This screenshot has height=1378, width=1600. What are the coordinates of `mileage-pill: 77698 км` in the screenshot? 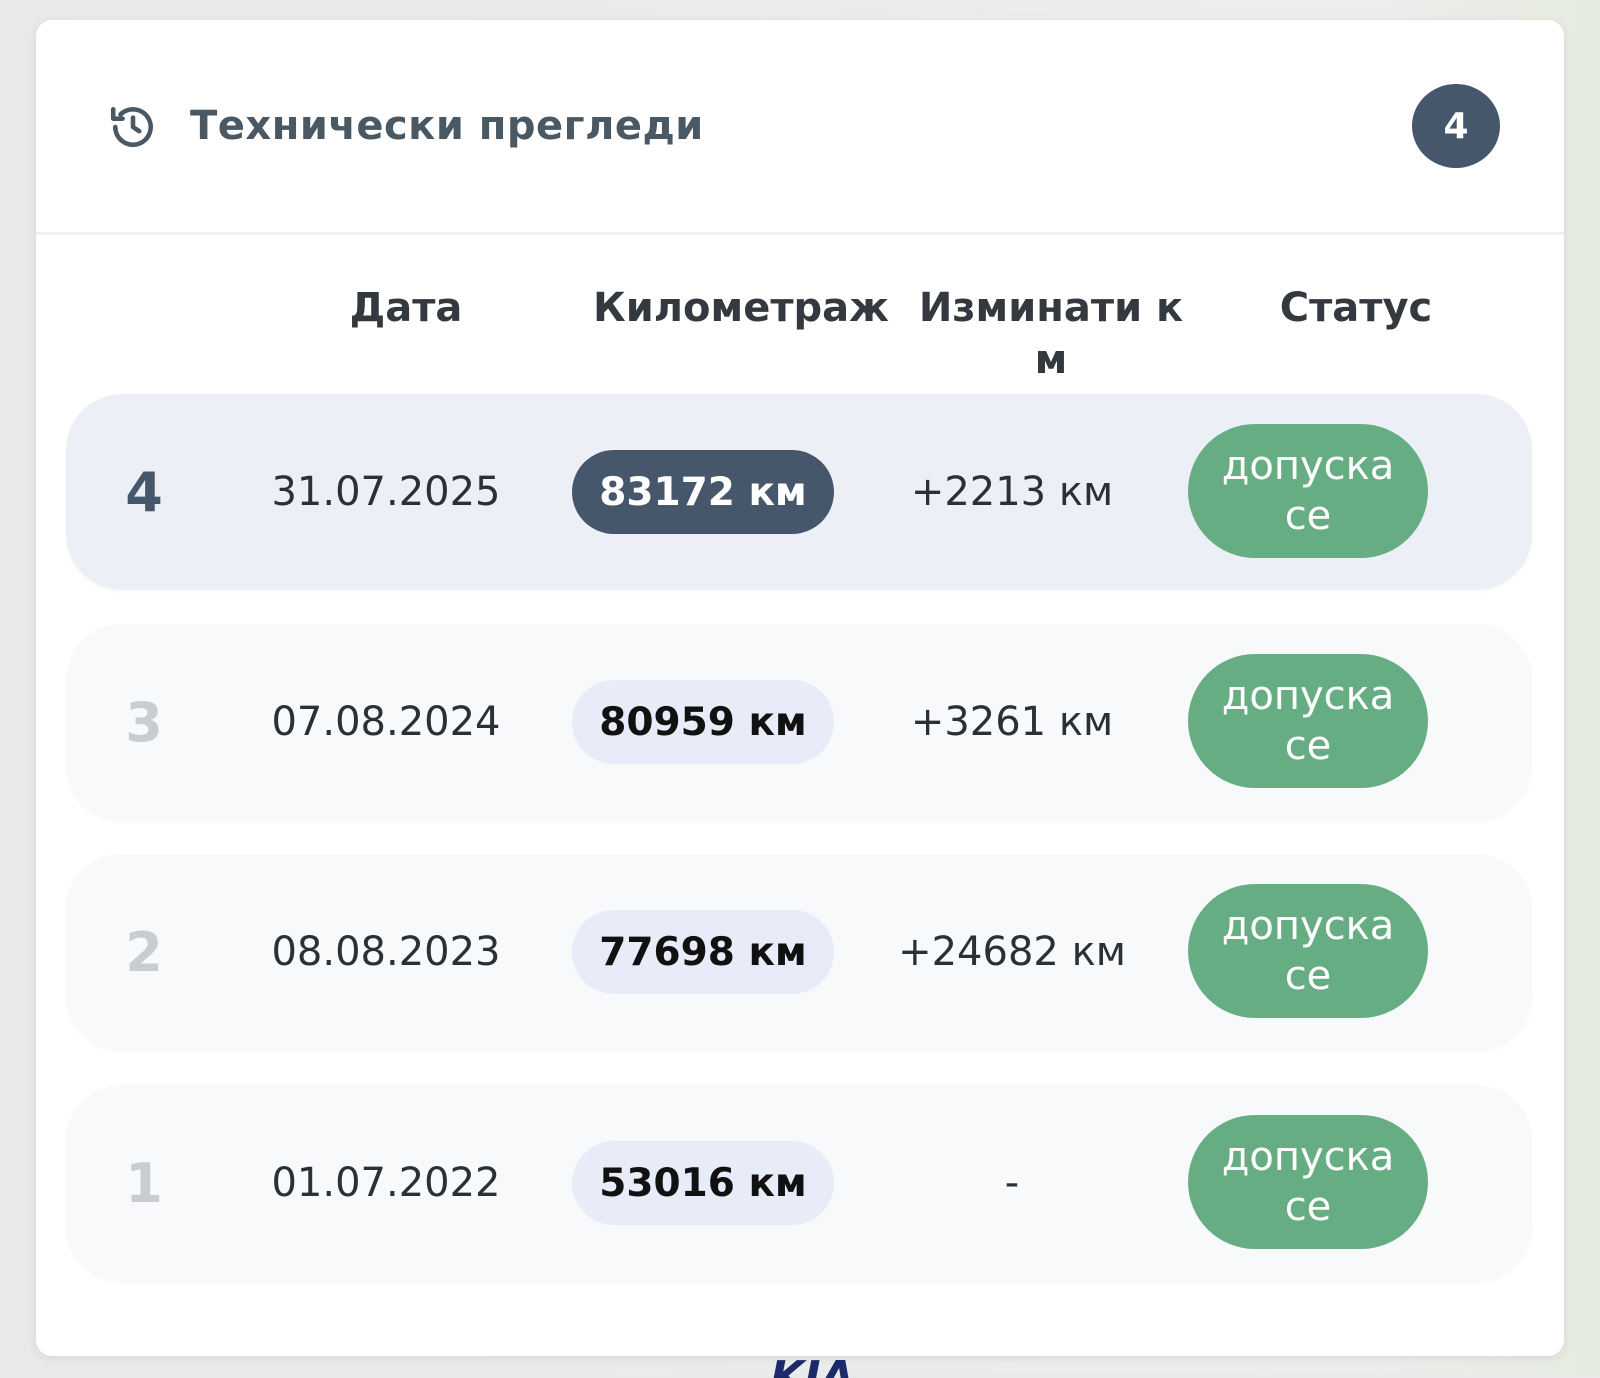 It's located at (703, 952).